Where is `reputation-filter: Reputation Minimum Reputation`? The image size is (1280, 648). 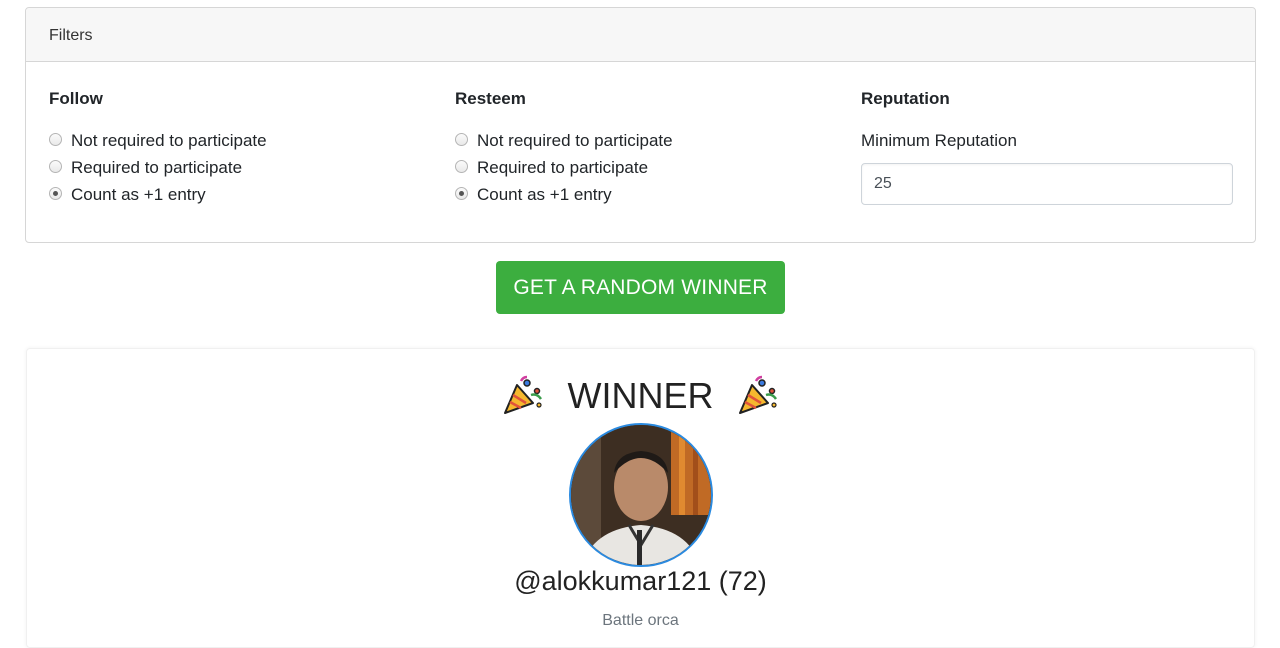
reputation-filter: Reputation Minimum Reputation is located at coordinates (1047, 146).